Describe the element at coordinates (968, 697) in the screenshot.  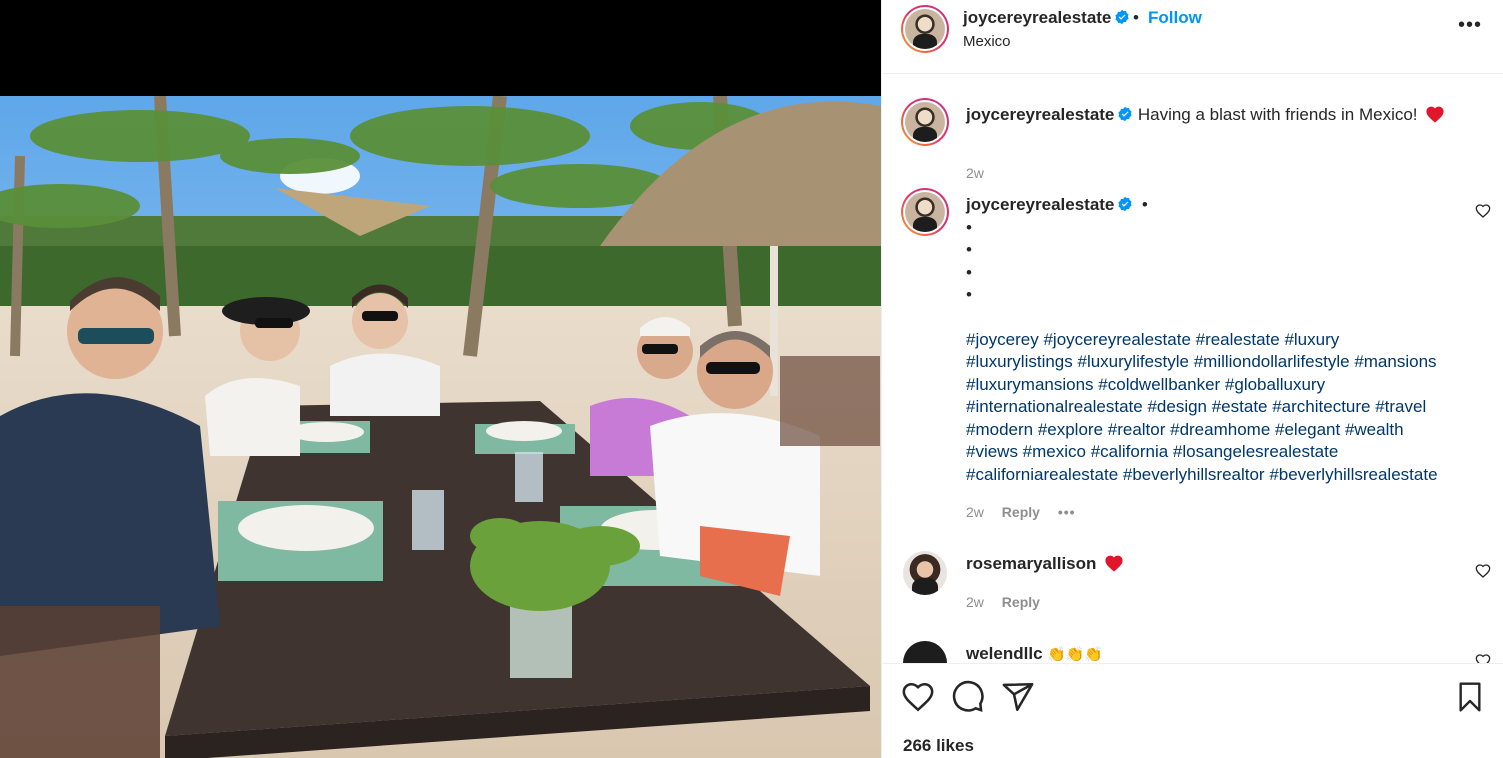
I see `comment-bubble-icon` at that location.